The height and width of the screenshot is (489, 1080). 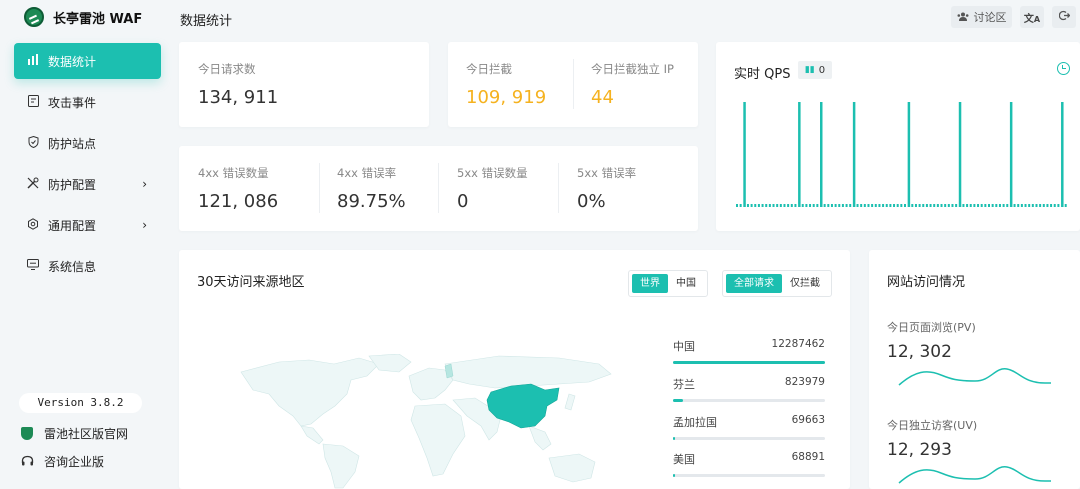 What do you see at coordinates (27, 462) in the screenshot?
I see `headset-icon` at bounding box center [27, 462].